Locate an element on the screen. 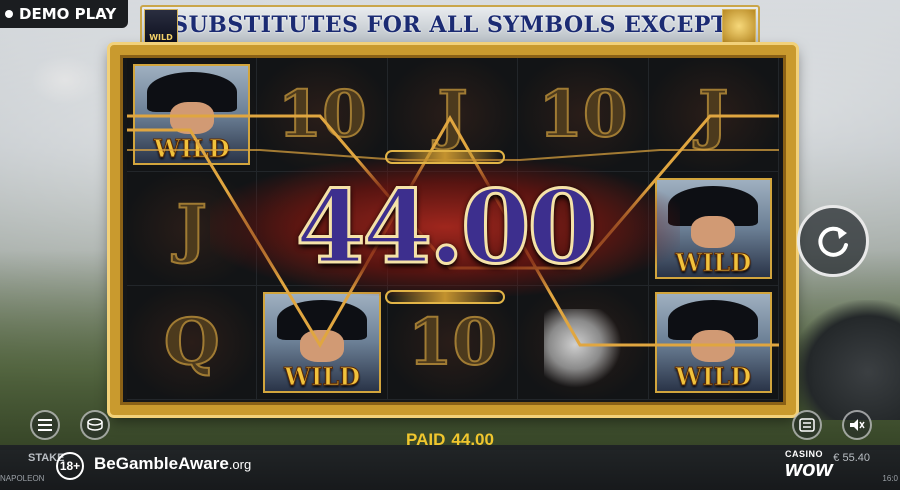  ornament-bottom is located at coordinates (445, 297).